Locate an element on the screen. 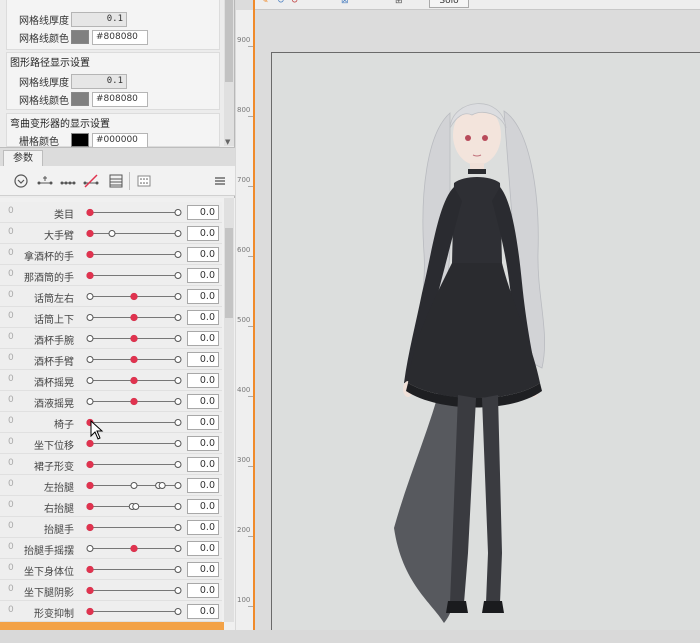  parameter-row: 0 类目 0.0 is located at coordinates (111, 212).